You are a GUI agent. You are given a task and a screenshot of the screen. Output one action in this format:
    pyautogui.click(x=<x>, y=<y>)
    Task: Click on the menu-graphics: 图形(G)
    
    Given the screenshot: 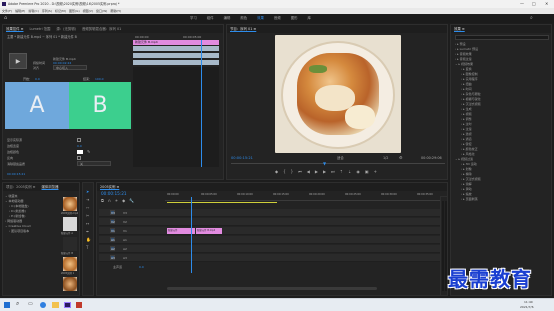 What is the action you would take?
    pyautogui.click(x=74, y=11)
    